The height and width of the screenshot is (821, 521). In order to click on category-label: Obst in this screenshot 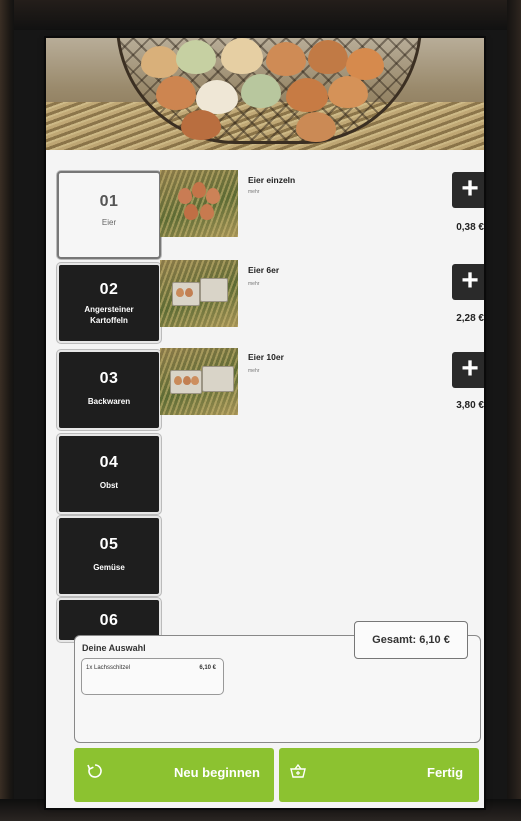, I will do `click(109, 485)`.